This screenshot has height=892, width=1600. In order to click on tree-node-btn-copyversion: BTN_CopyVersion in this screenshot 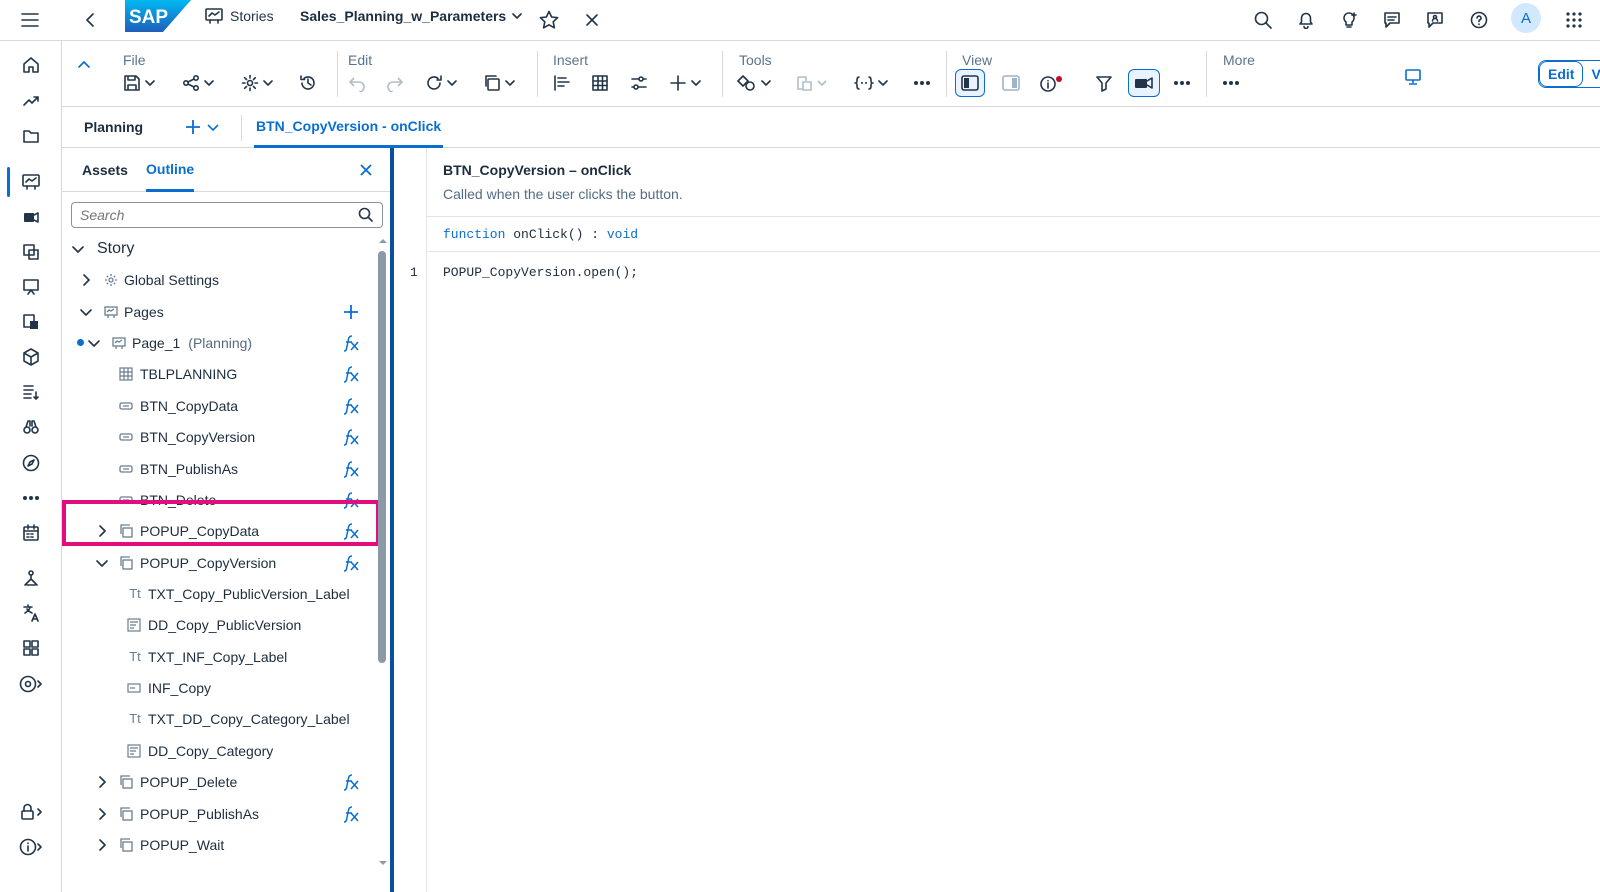, I will do `click(221, 436)`.